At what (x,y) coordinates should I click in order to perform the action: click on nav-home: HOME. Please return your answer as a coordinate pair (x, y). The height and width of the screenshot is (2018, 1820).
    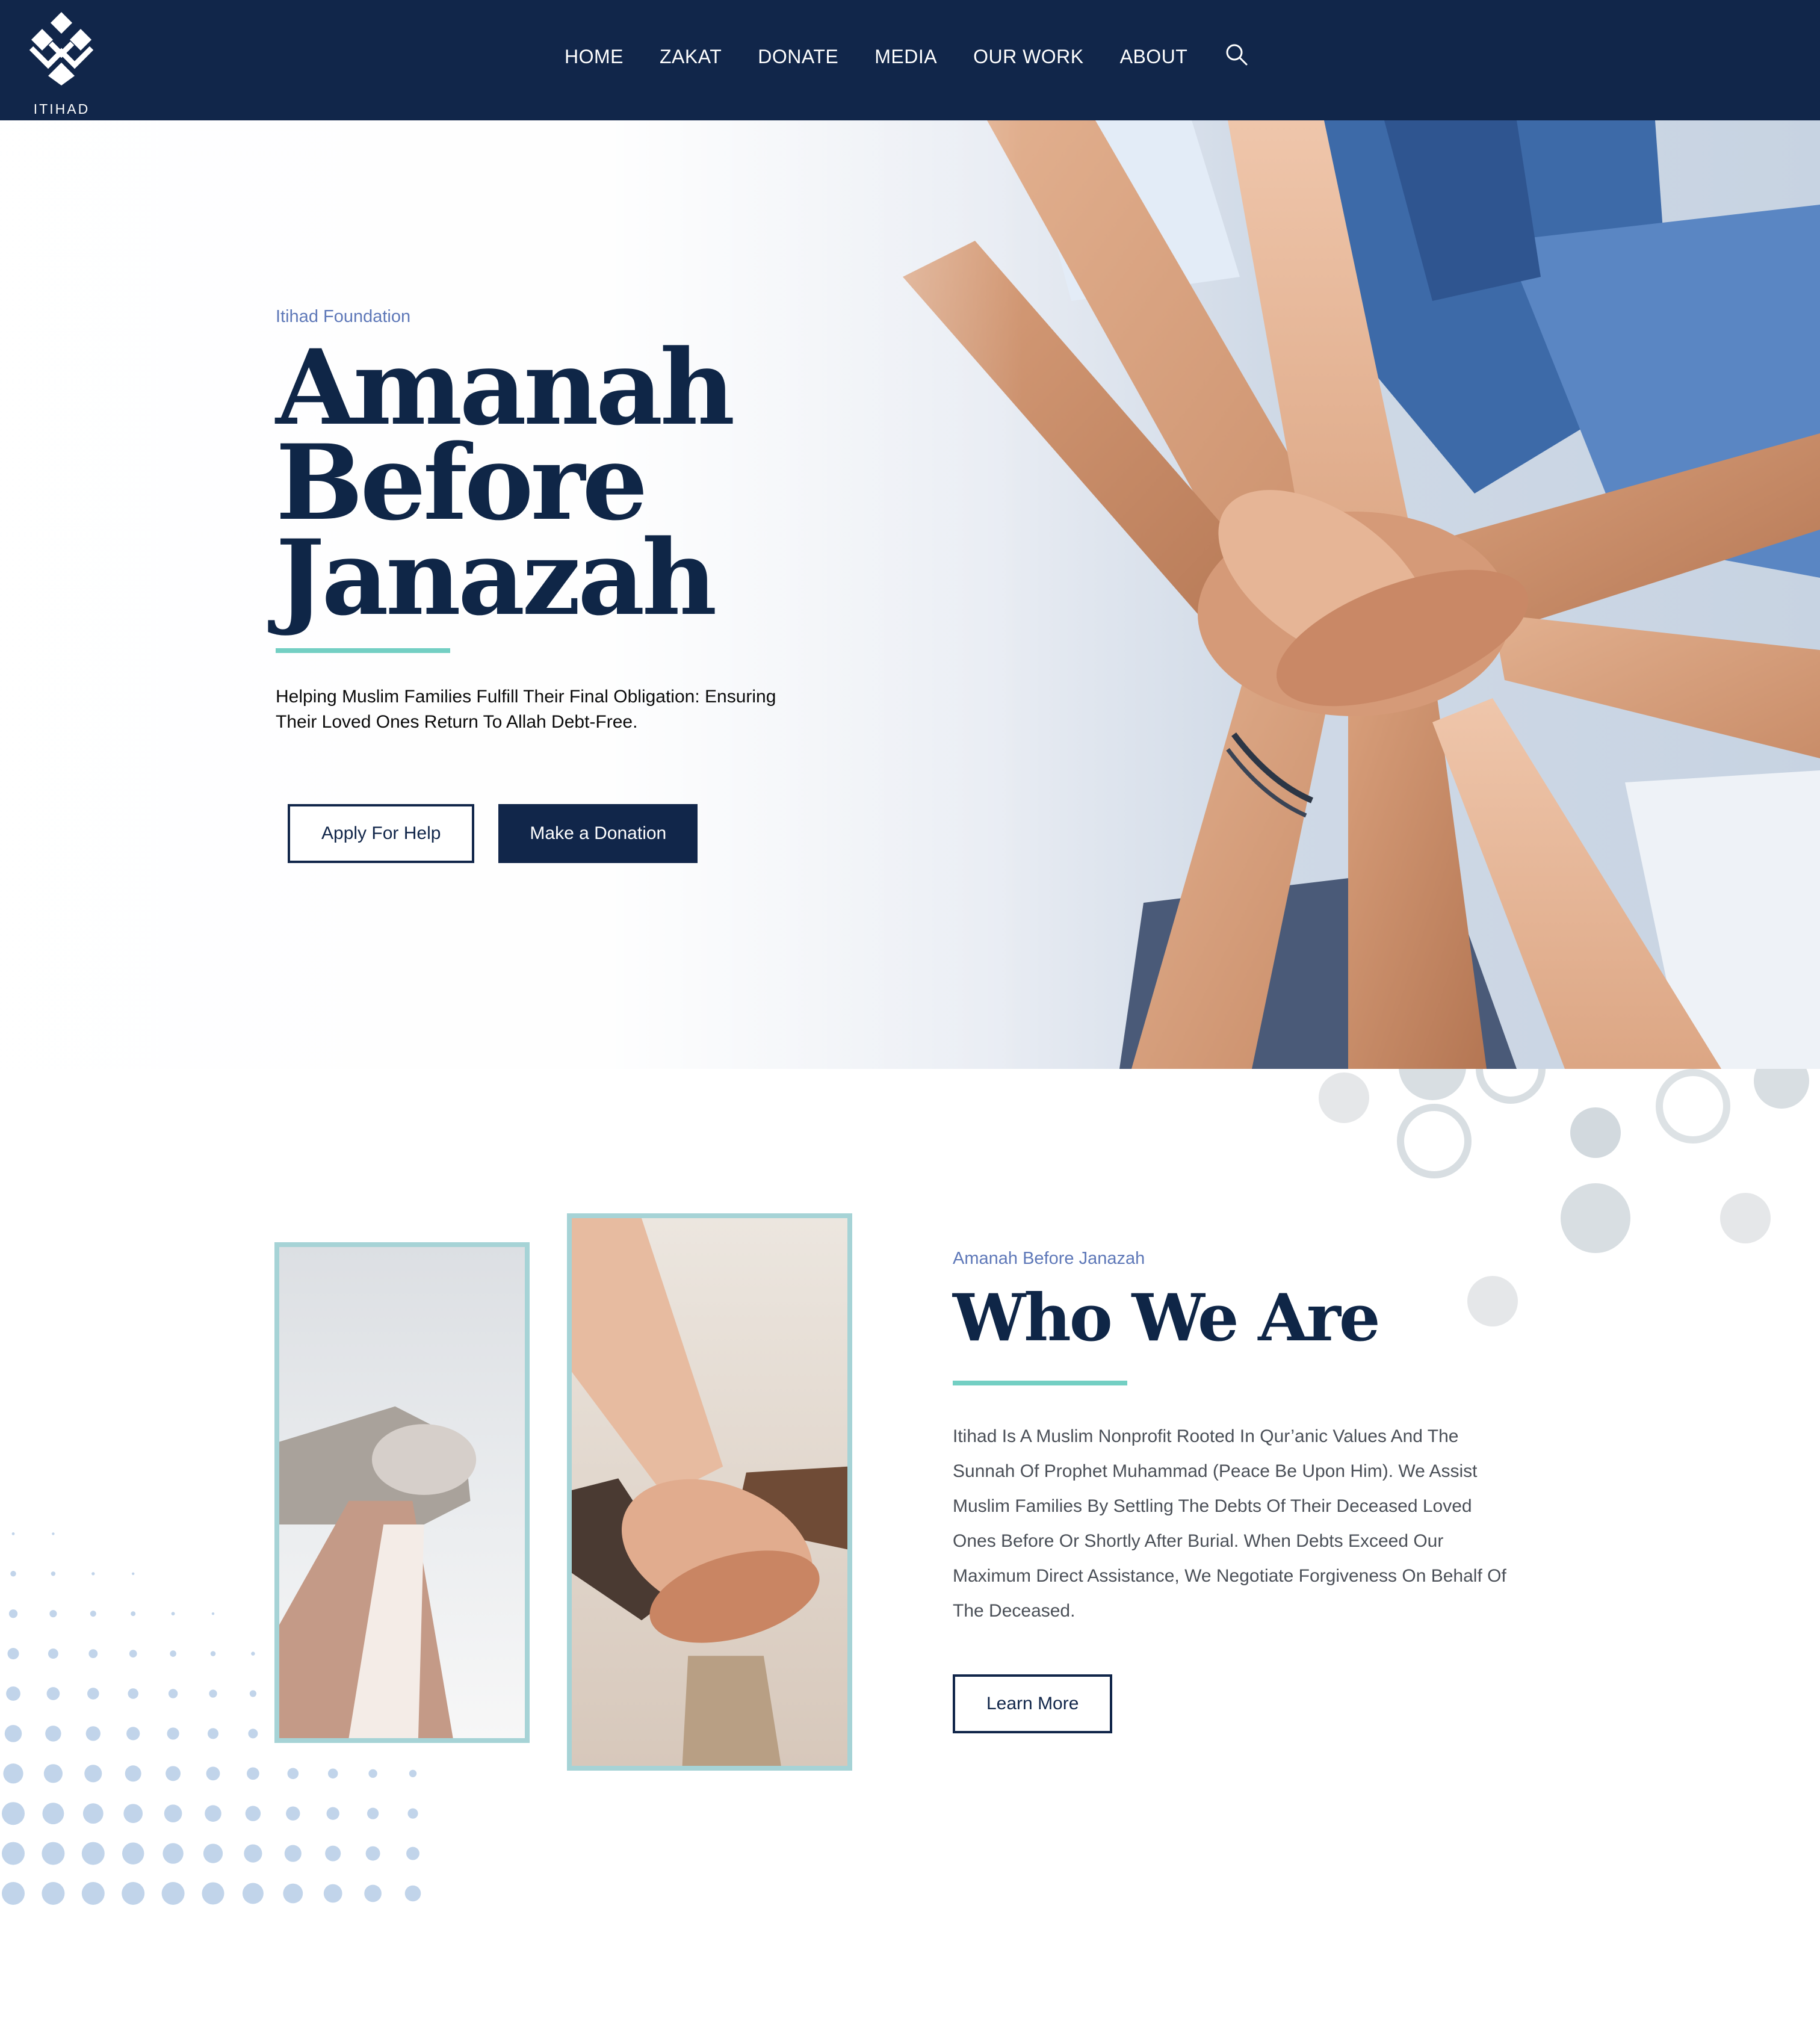
    Looking at the image, I should click on (594, 57).